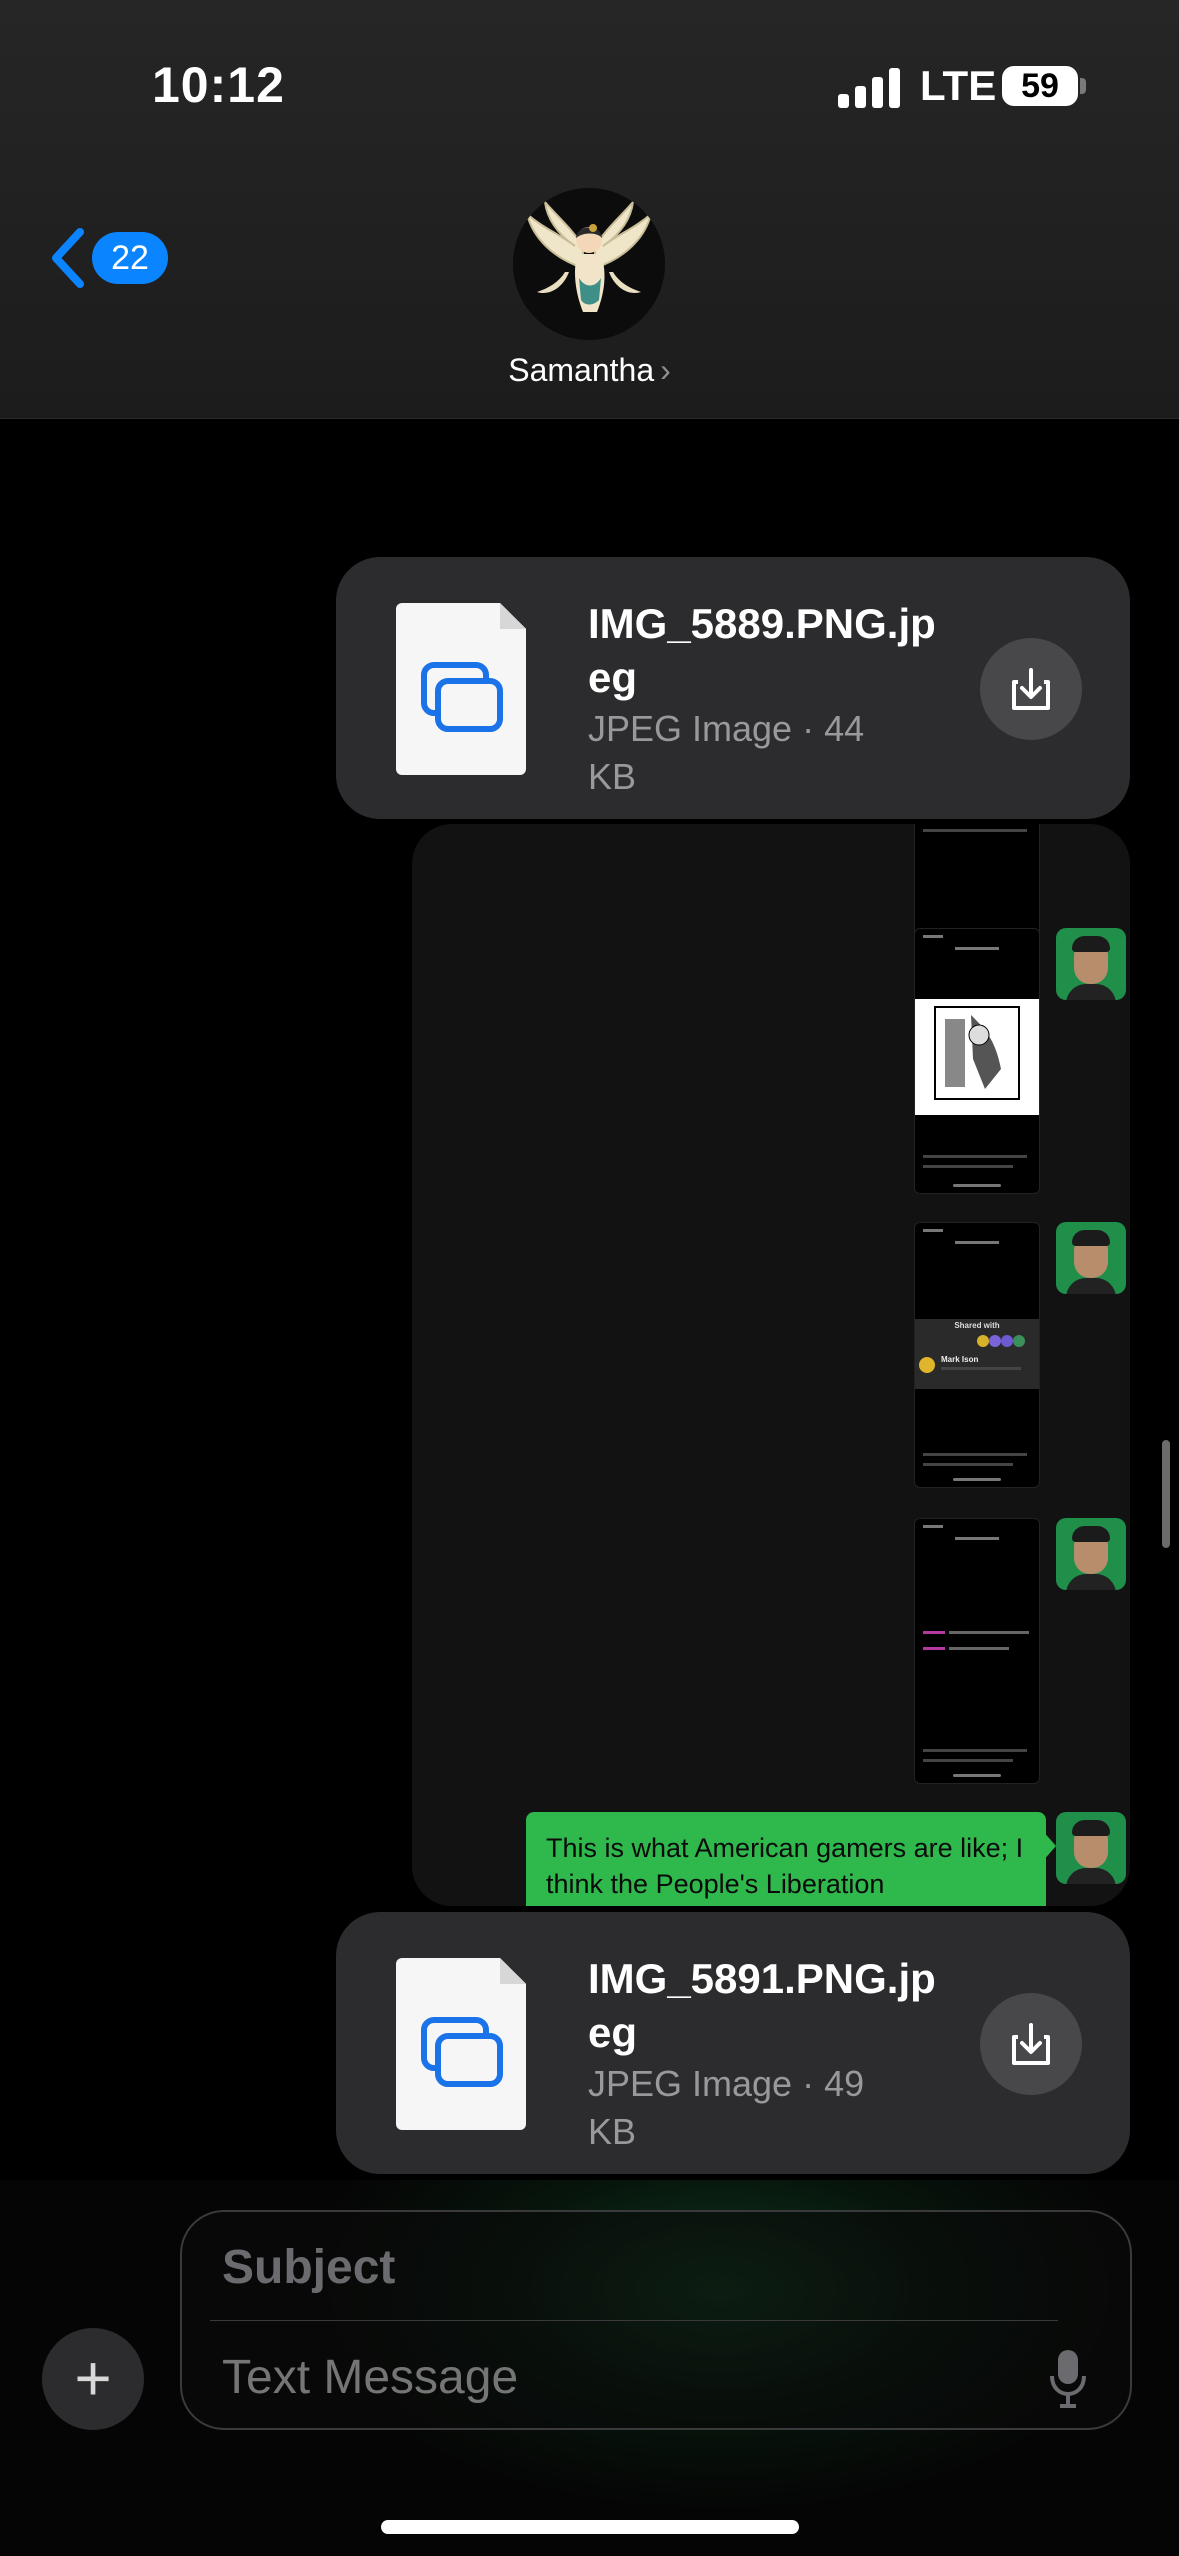  I want to click on unread-count-badge: 22, so click(130, 258).